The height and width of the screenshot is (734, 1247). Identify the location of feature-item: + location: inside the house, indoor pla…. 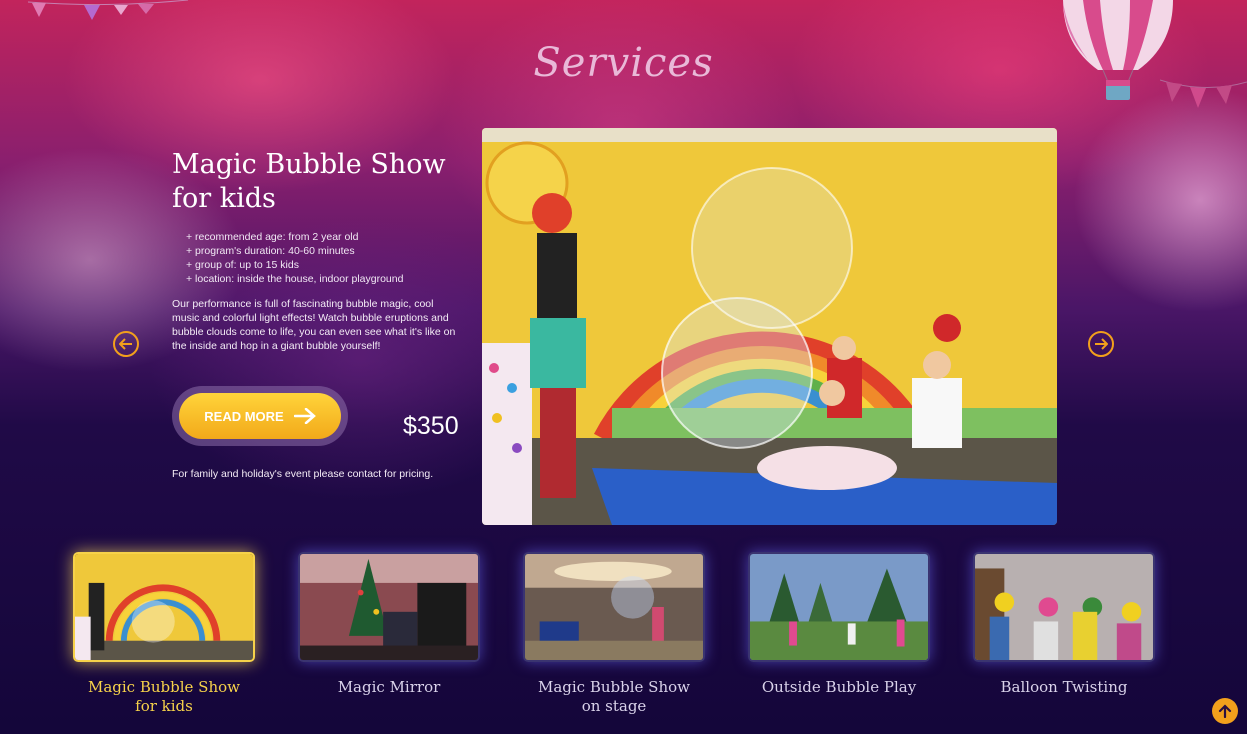
(295, 279).